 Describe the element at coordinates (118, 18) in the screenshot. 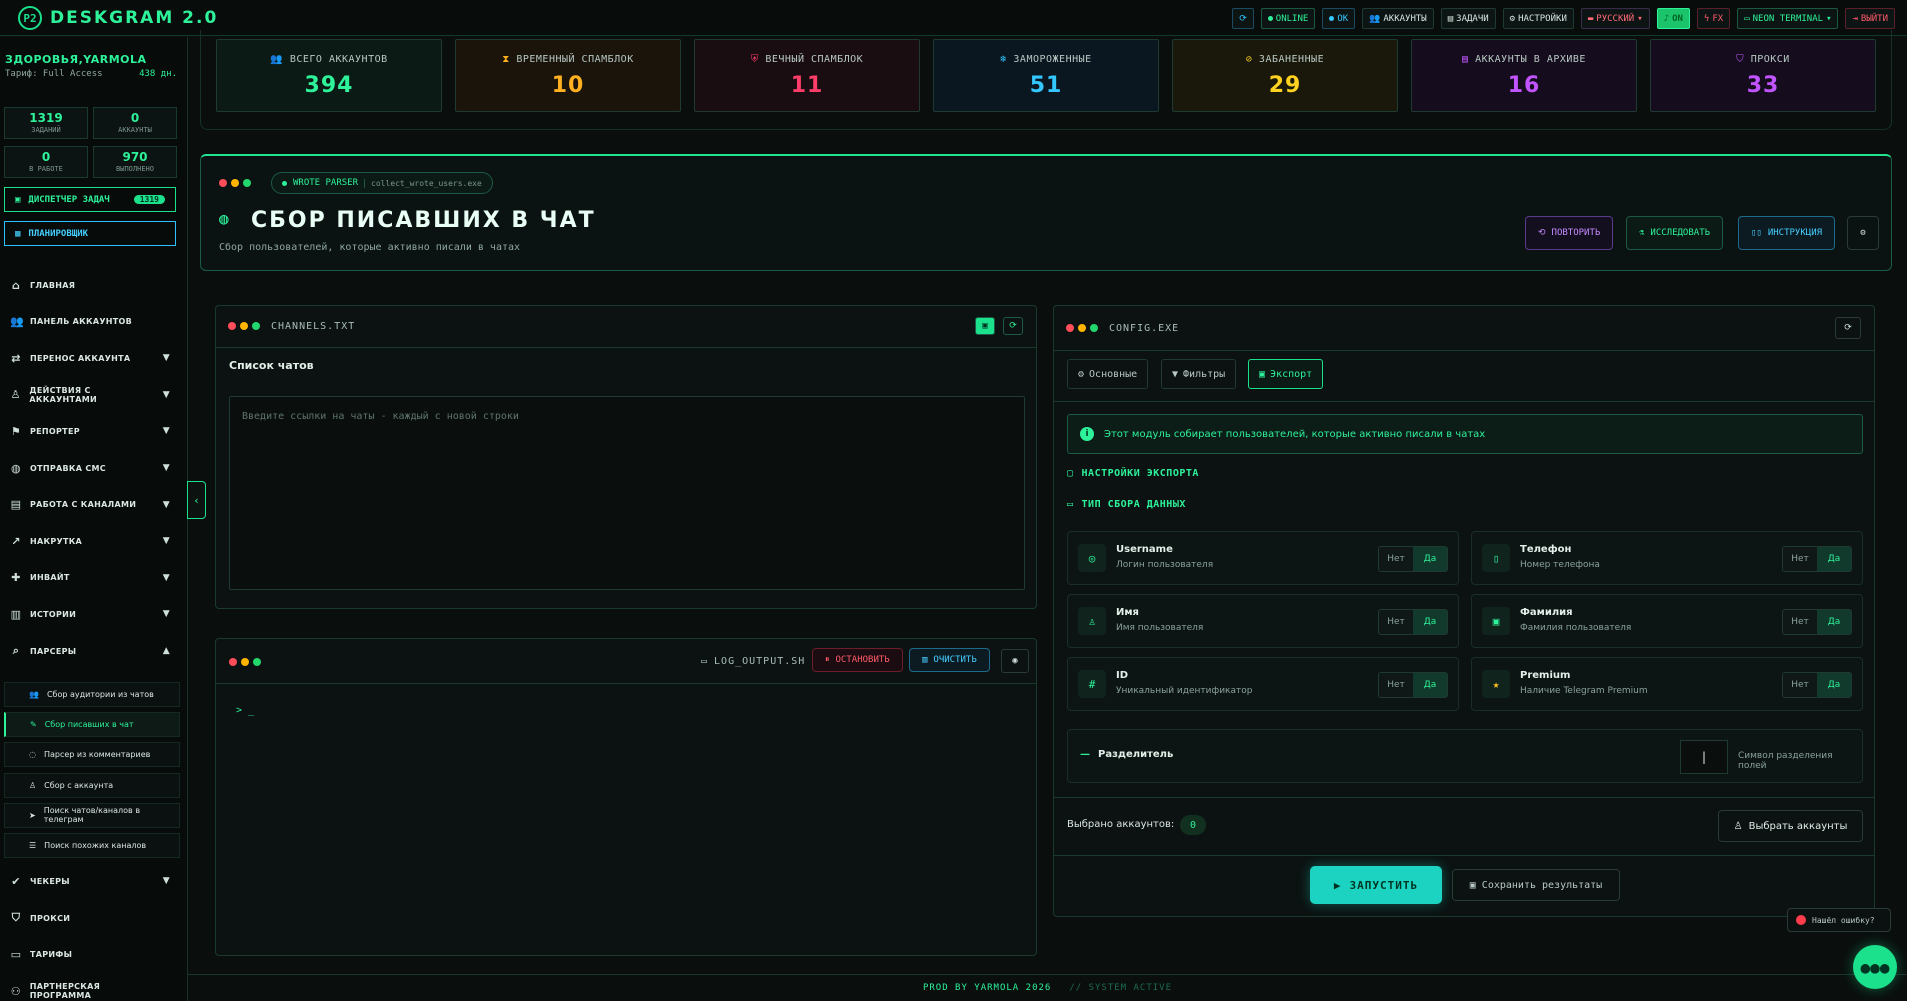

I see `app-logo: P2 DESKGRAM 2.0` at that location.